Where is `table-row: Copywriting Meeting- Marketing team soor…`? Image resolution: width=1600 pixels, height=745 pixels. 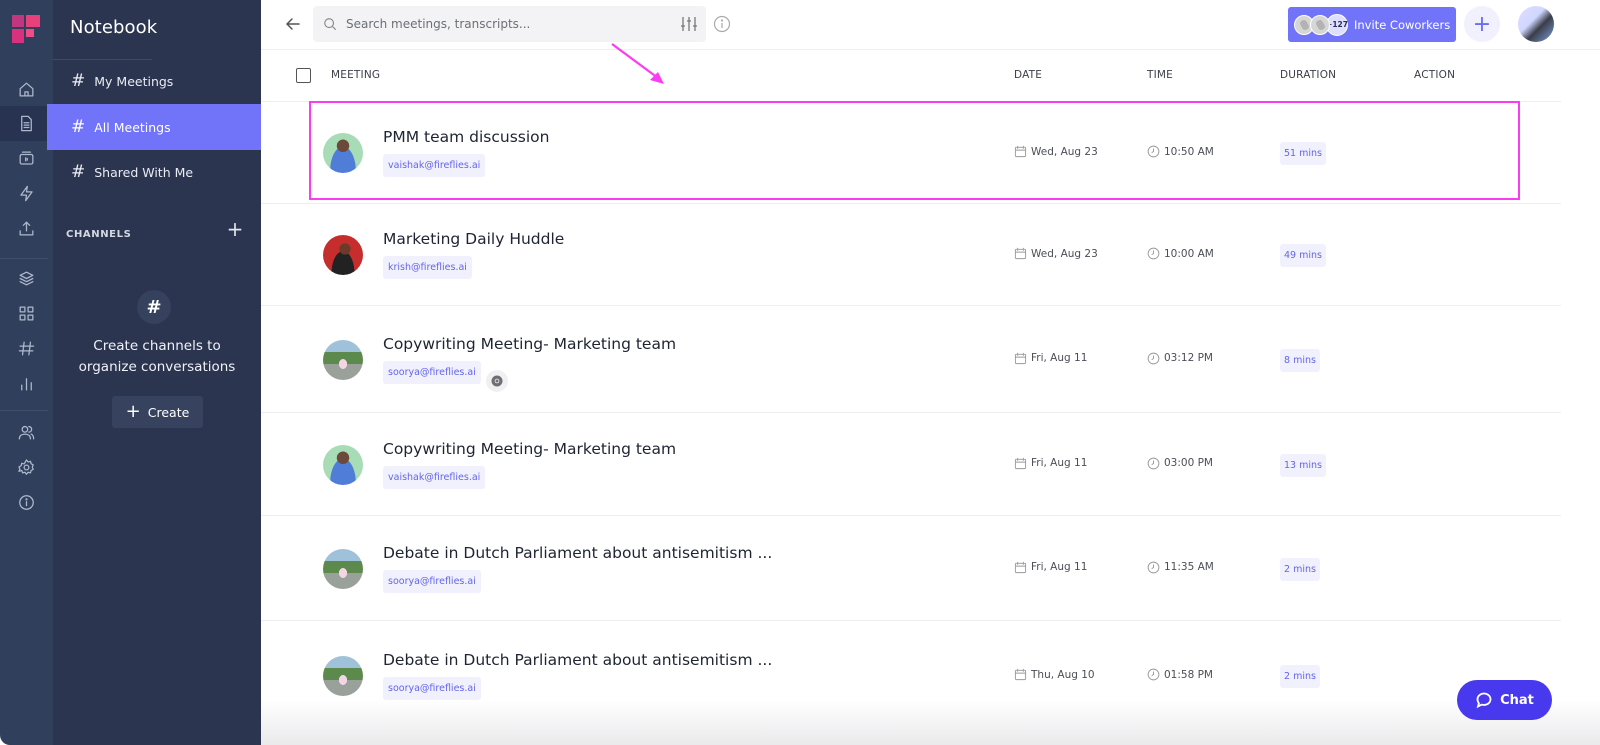
table-row: Copywriting Meeting- Marketing team soor… is located at coordinates (911, 358).